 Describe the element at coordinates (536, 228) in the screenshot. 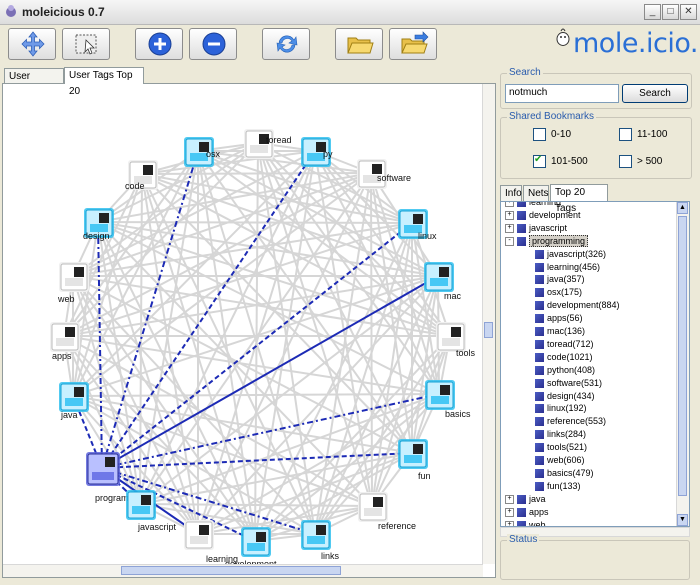

I see `tree-row: + javascript` at that location.